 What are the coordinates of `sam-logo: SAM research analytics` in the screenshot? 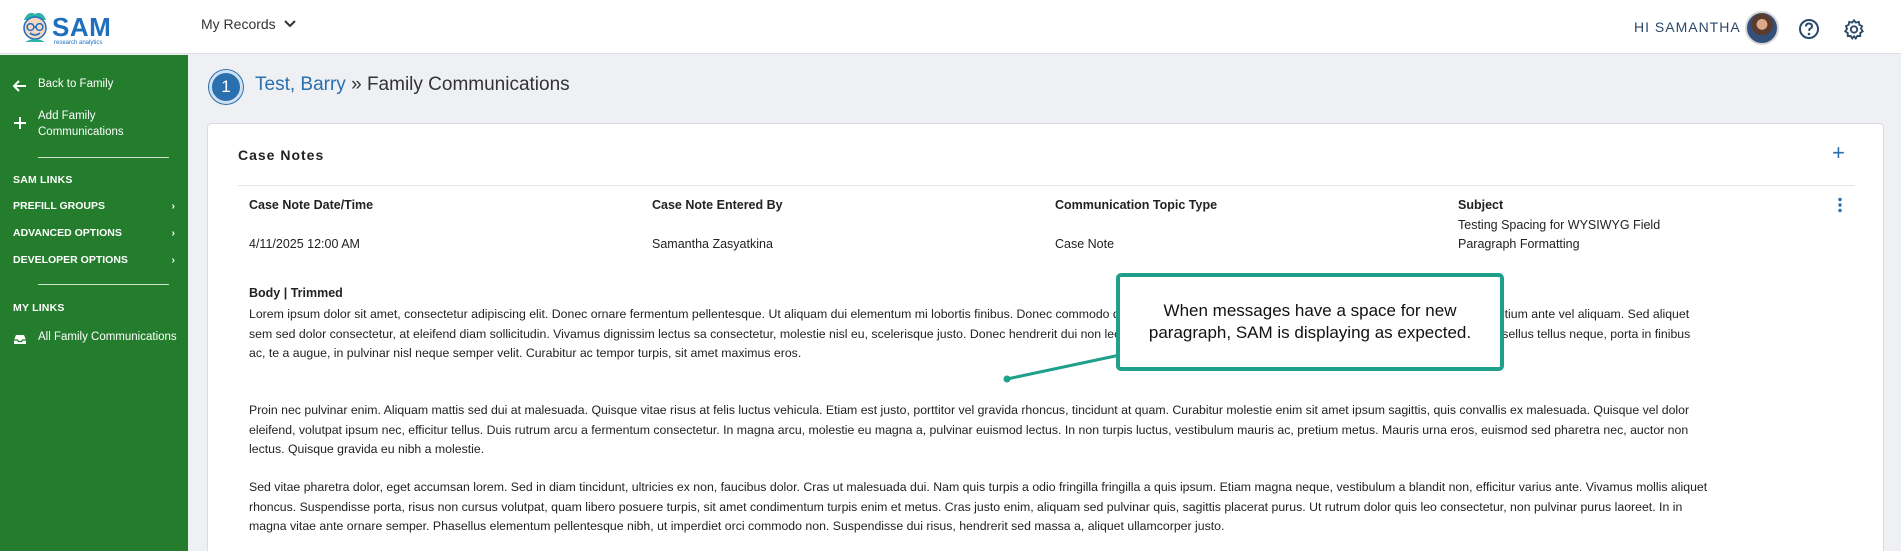 It's located at (70, 28).